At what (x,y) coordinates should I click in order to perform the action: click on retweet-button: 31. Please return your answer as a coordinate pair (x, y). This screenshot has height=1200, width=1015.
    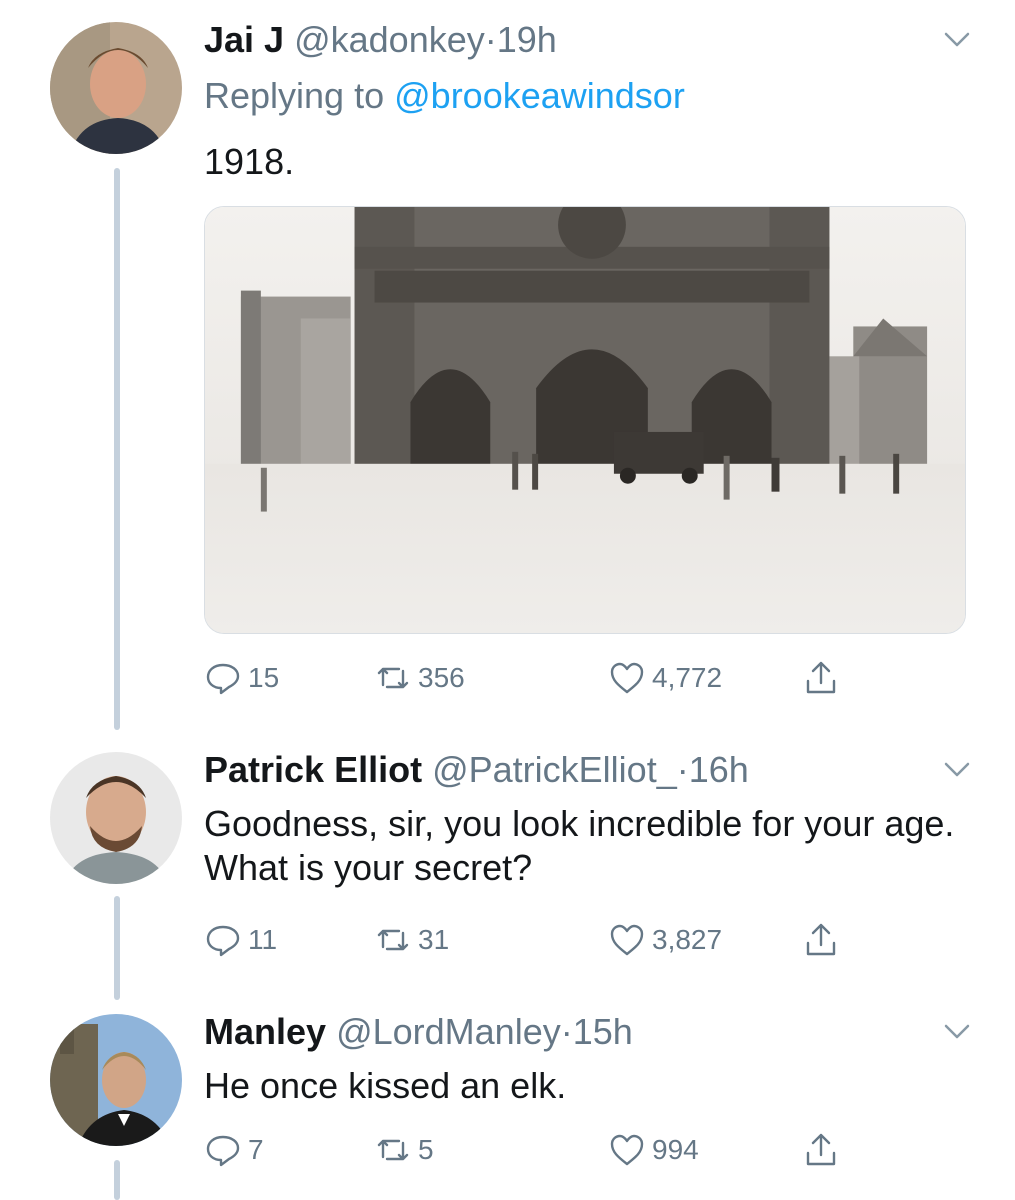
    Looking at the image, I should click on (411, 940).